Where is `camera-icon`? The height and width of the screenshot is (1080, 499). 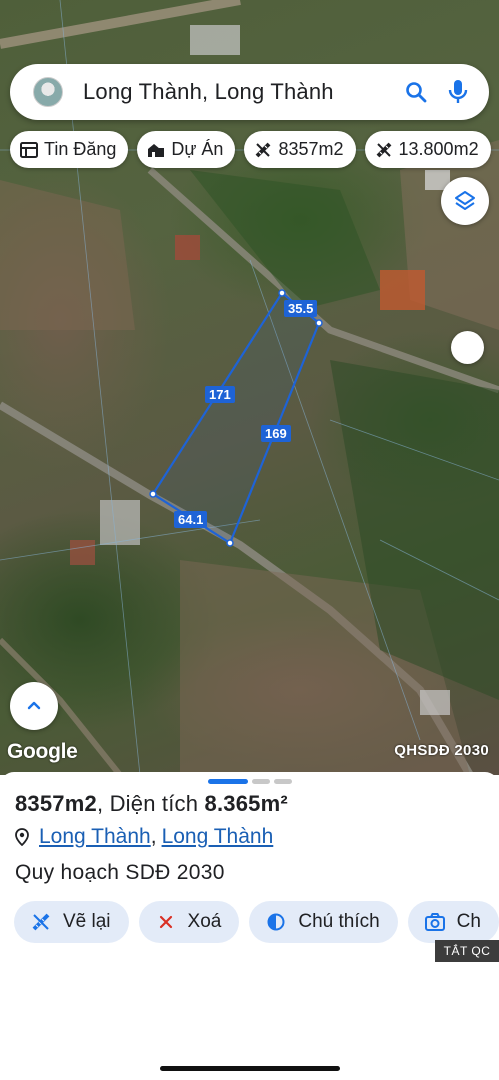
camera-icon is located at coordinates (434, 922).